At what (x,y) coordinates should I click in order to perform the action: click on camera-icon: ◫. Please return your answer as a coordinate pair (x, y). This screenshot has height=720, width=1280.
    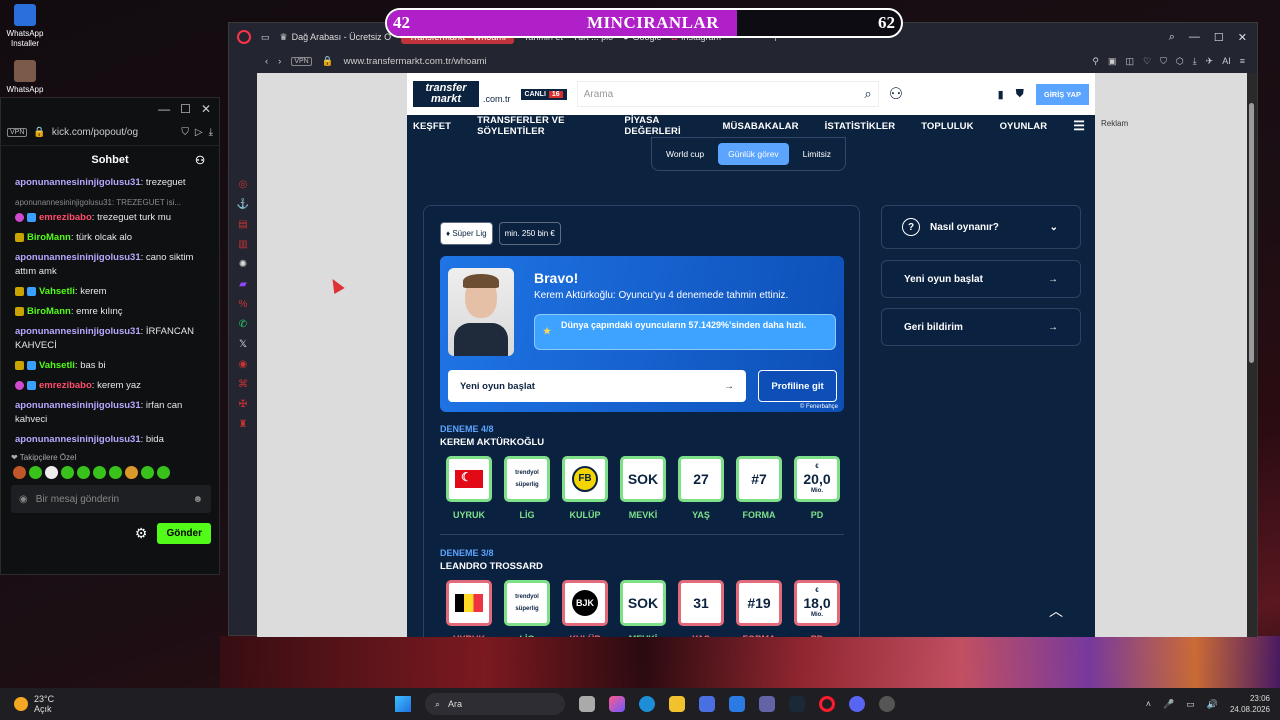
    Looking at the image, I should click on (1129, 61).